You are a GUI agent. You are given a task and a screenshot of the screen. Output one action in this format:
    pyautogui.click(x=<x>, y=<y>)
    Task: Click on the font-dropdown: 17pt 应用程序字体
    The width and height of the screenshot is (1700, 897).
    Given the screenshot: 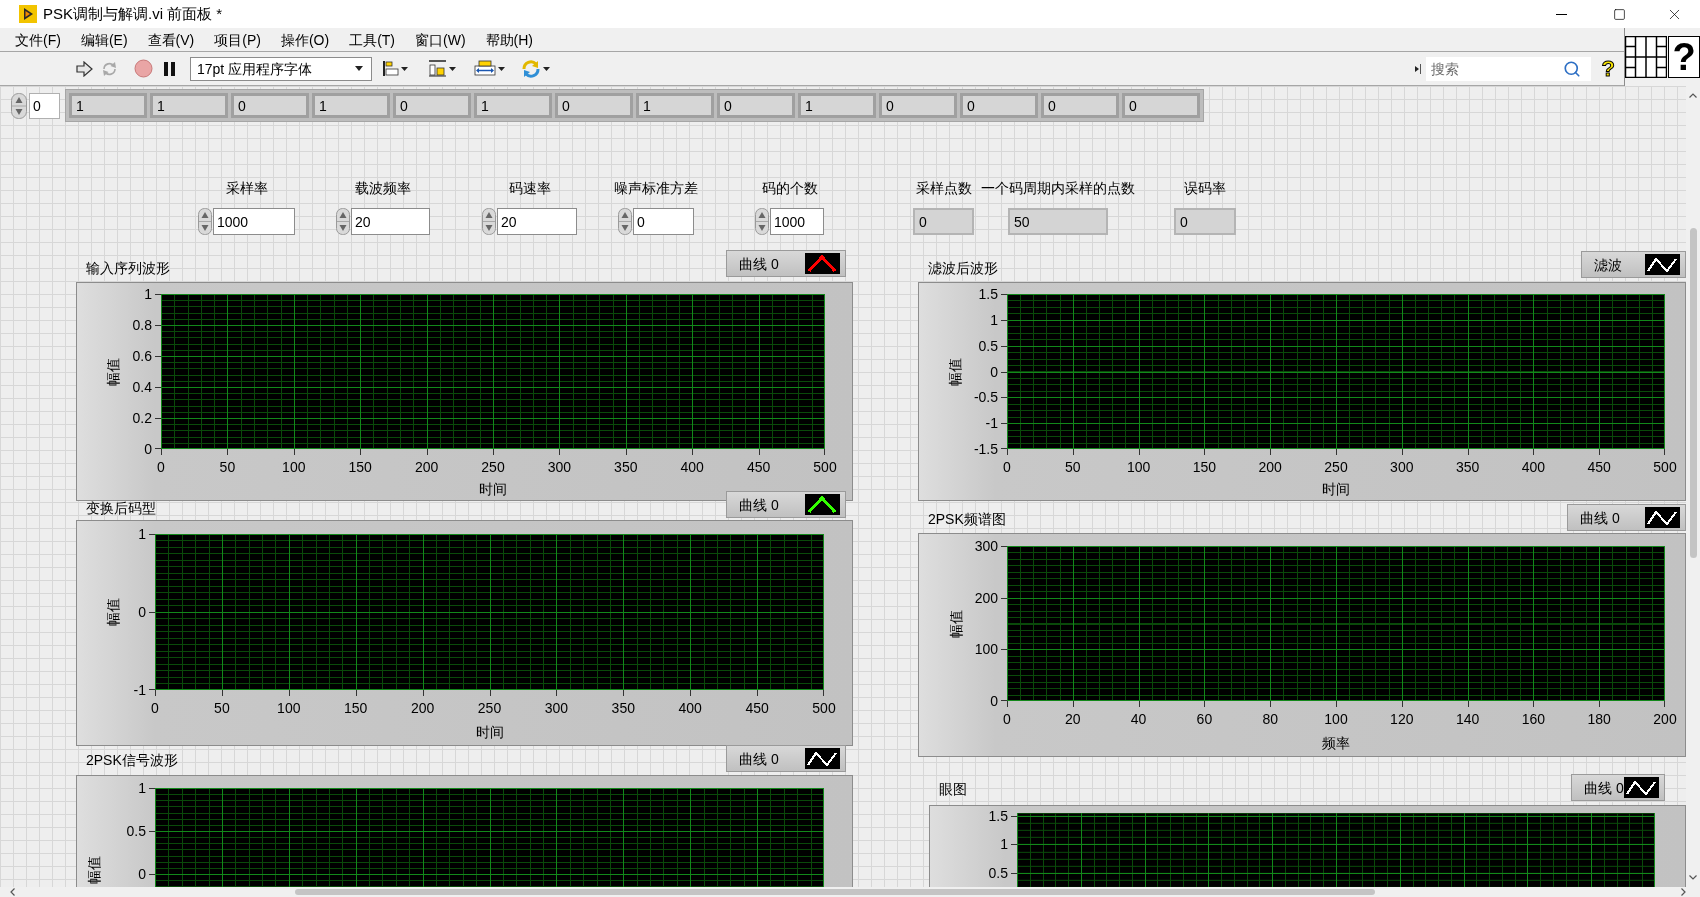 What is the action you would take?
    pyautogui.click(x=281, y=68)
    